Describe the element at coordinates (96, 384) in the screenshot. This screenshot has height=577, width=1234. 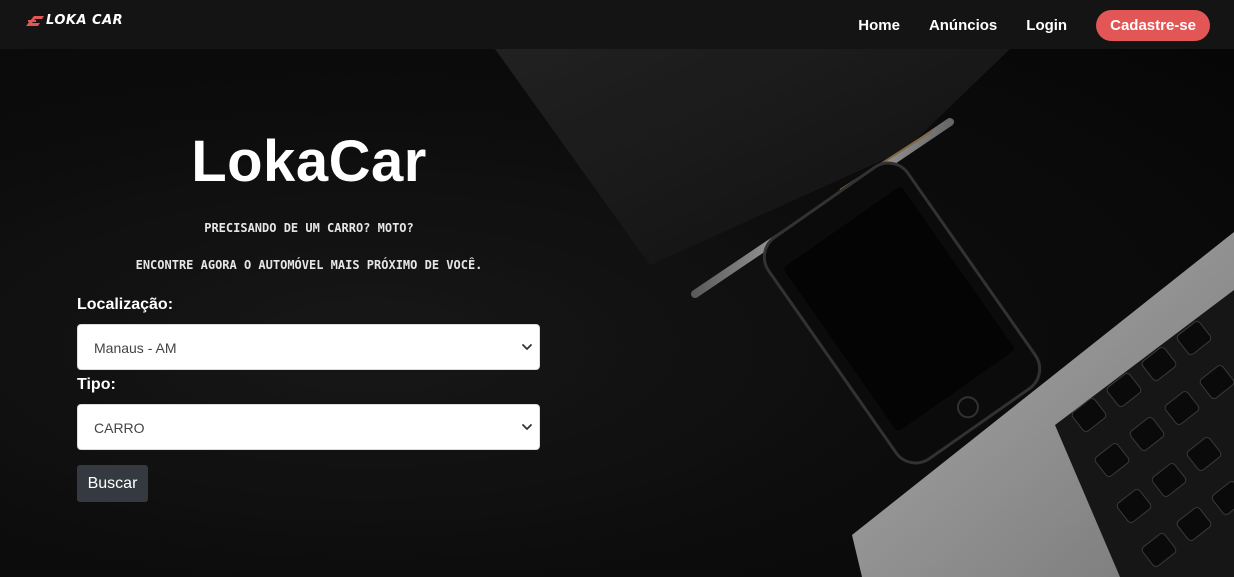
I see `type-label: Tipo:` at that location.